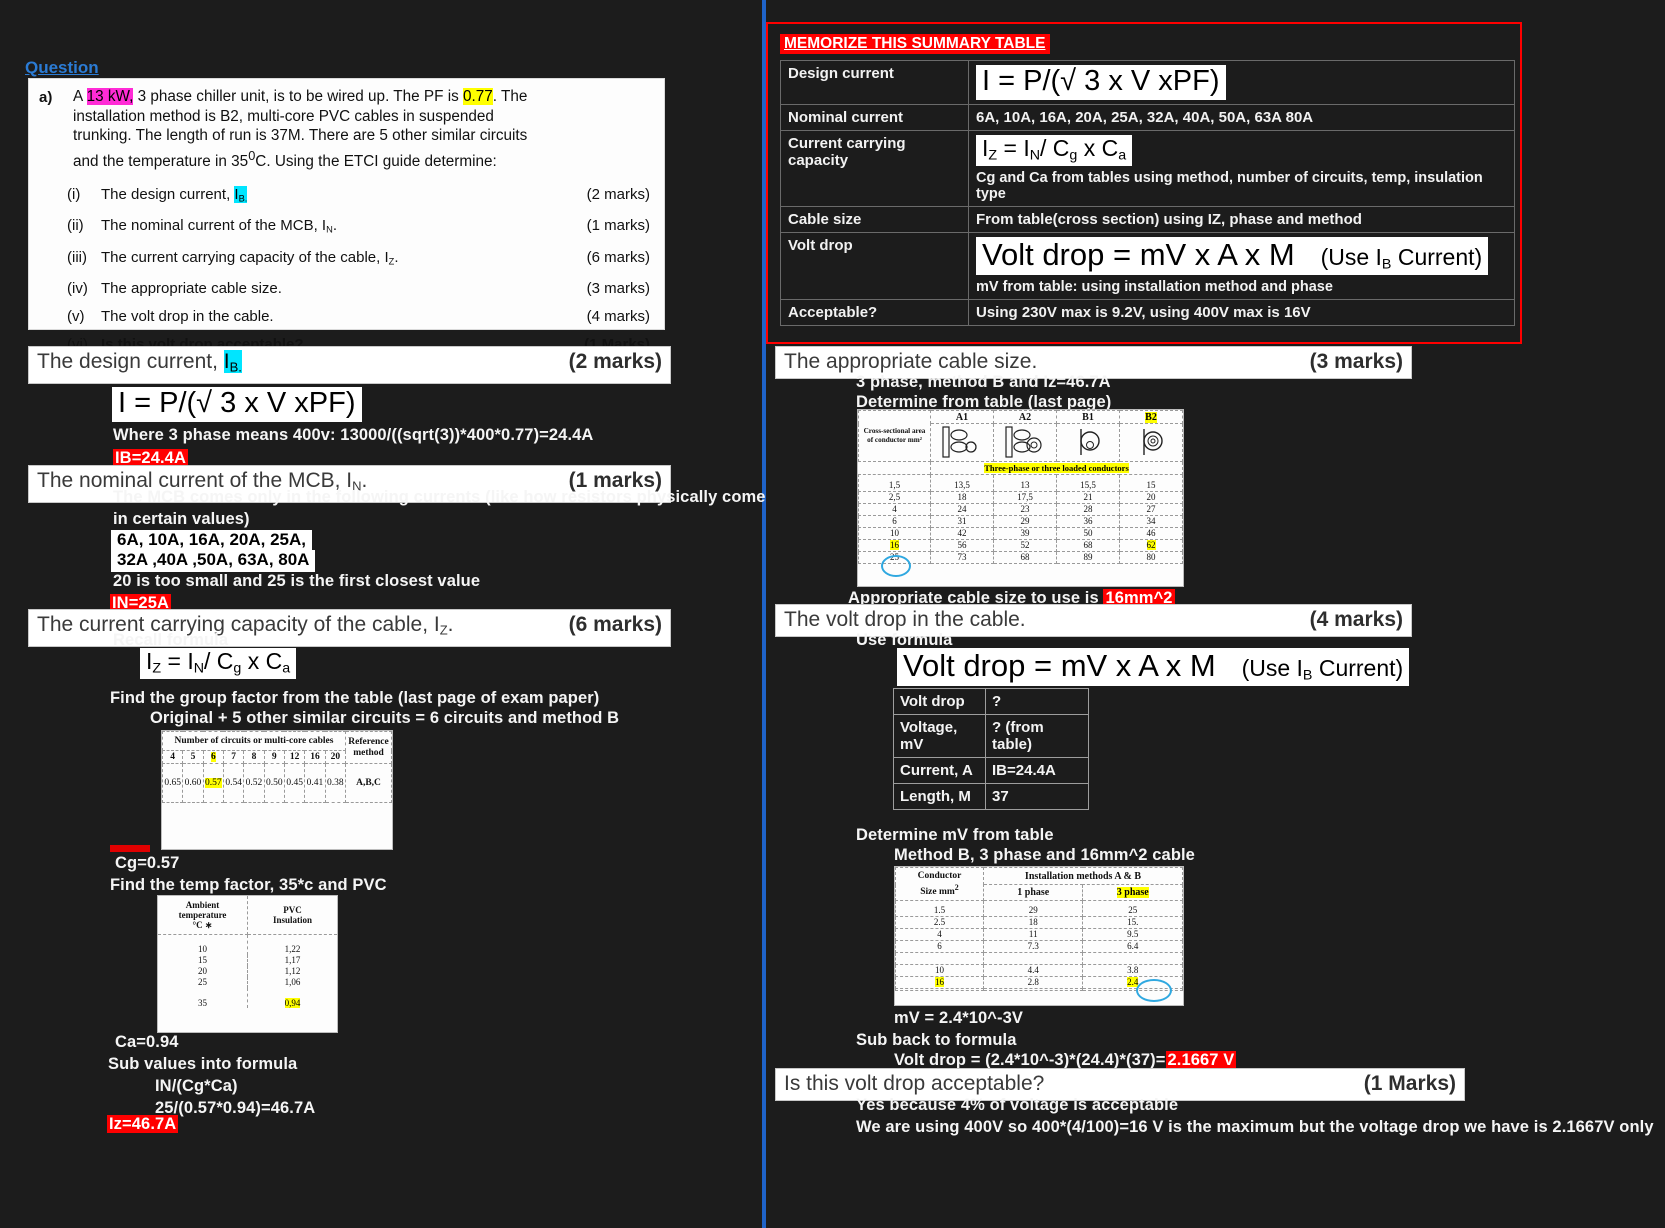  I want to click on ca-temp: 10, so click(203, 944).